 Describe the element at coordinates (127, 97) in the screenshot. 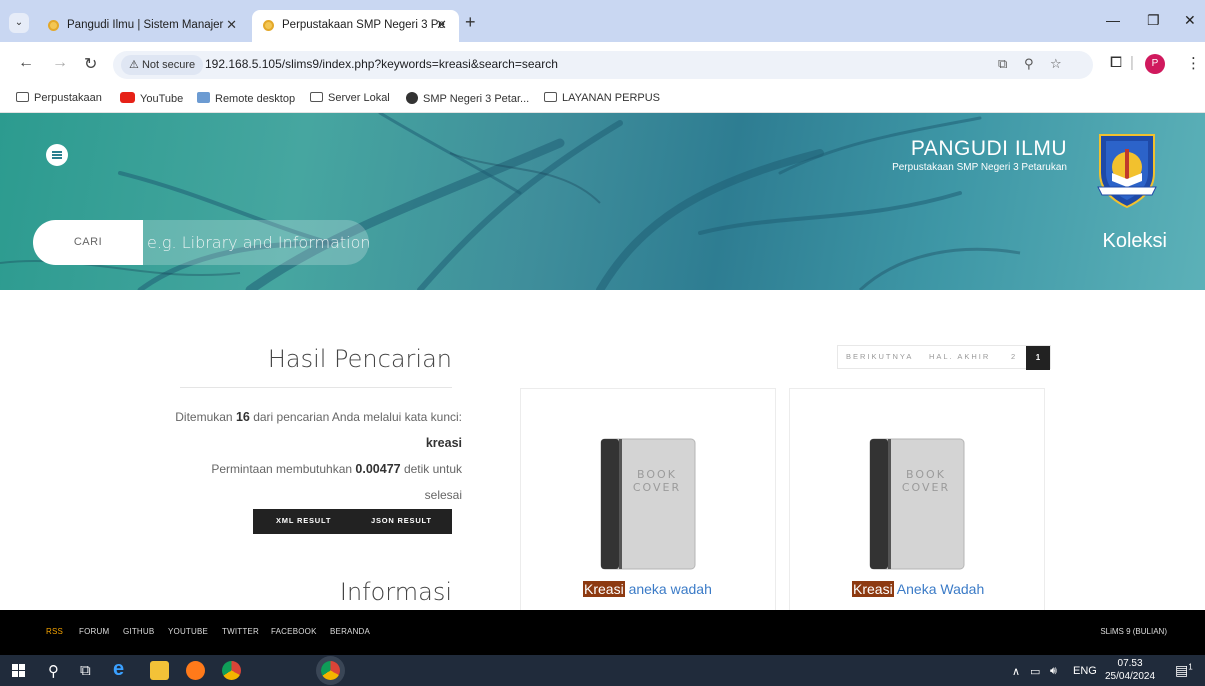

I see `youtube-icon` at that location.